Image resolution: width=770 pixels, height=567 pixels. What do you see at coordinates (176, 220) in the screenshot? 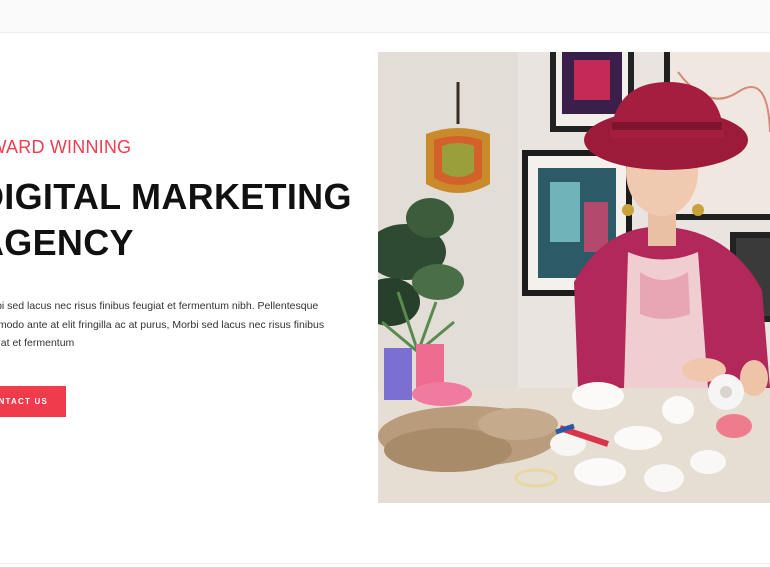
I see `hero-headline: DIGITAL MARKETING AGENCY` at bounding box center [176, 220].